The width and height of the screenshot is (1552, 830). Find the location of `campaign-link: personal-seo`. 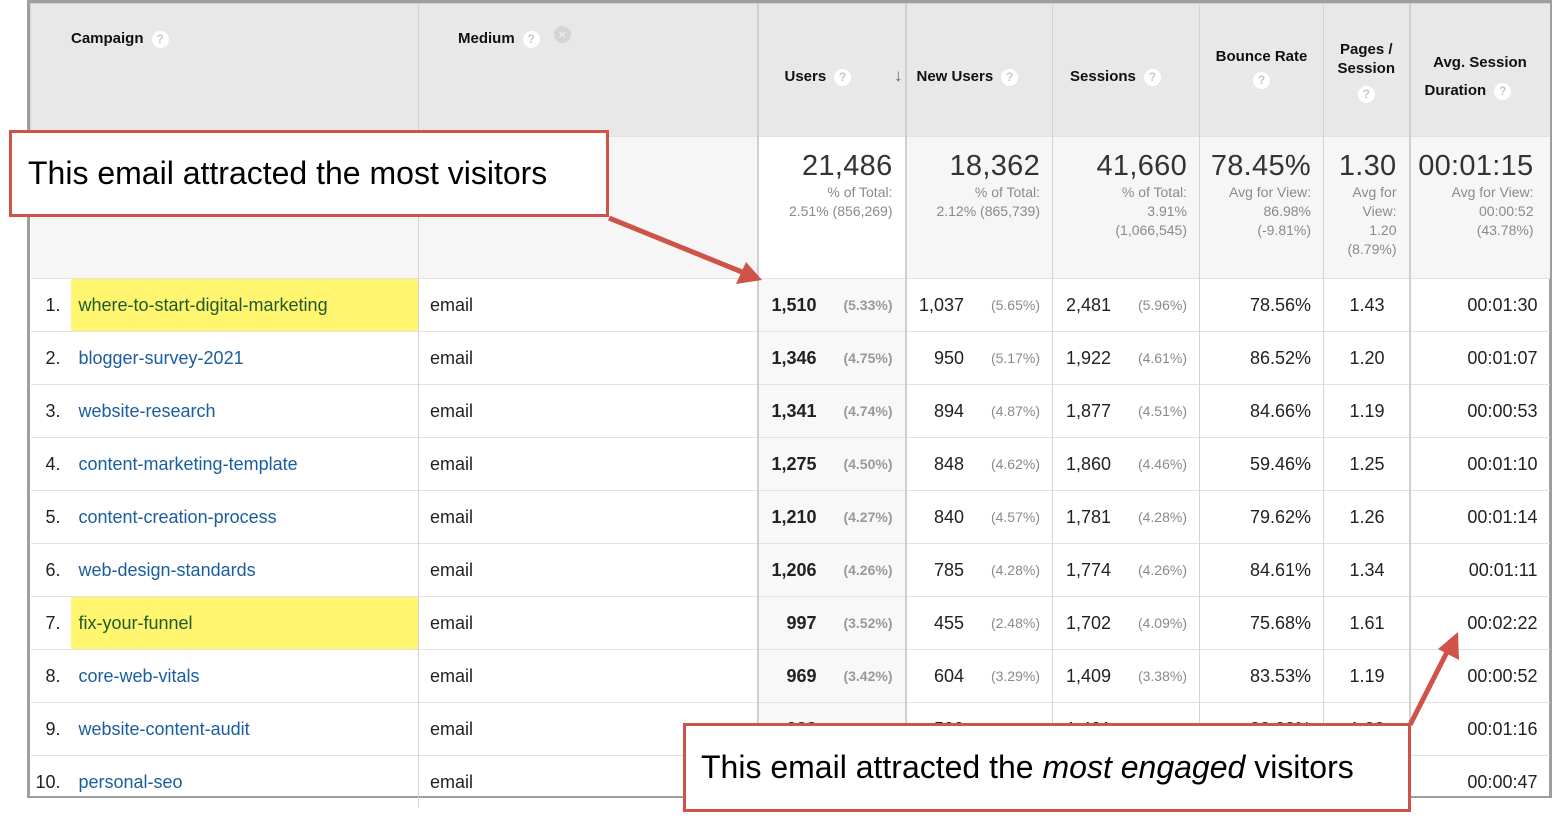

campaign-link: personal-seo is located at coordinates (245, 782).